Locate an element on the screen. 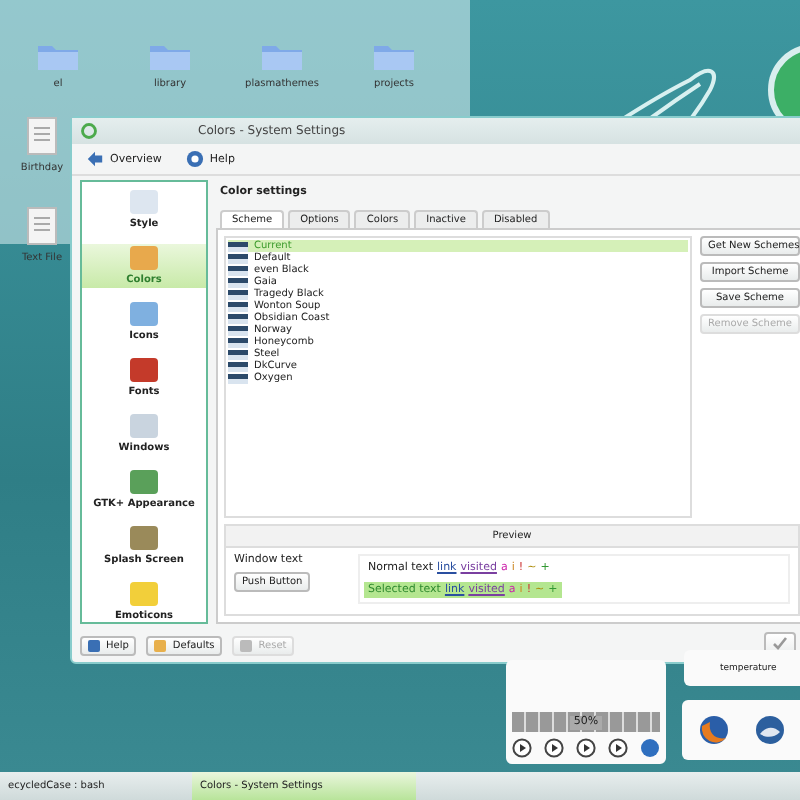 The image size is (800, 800). back-arrow-icon is located at coordinates (95, 159).